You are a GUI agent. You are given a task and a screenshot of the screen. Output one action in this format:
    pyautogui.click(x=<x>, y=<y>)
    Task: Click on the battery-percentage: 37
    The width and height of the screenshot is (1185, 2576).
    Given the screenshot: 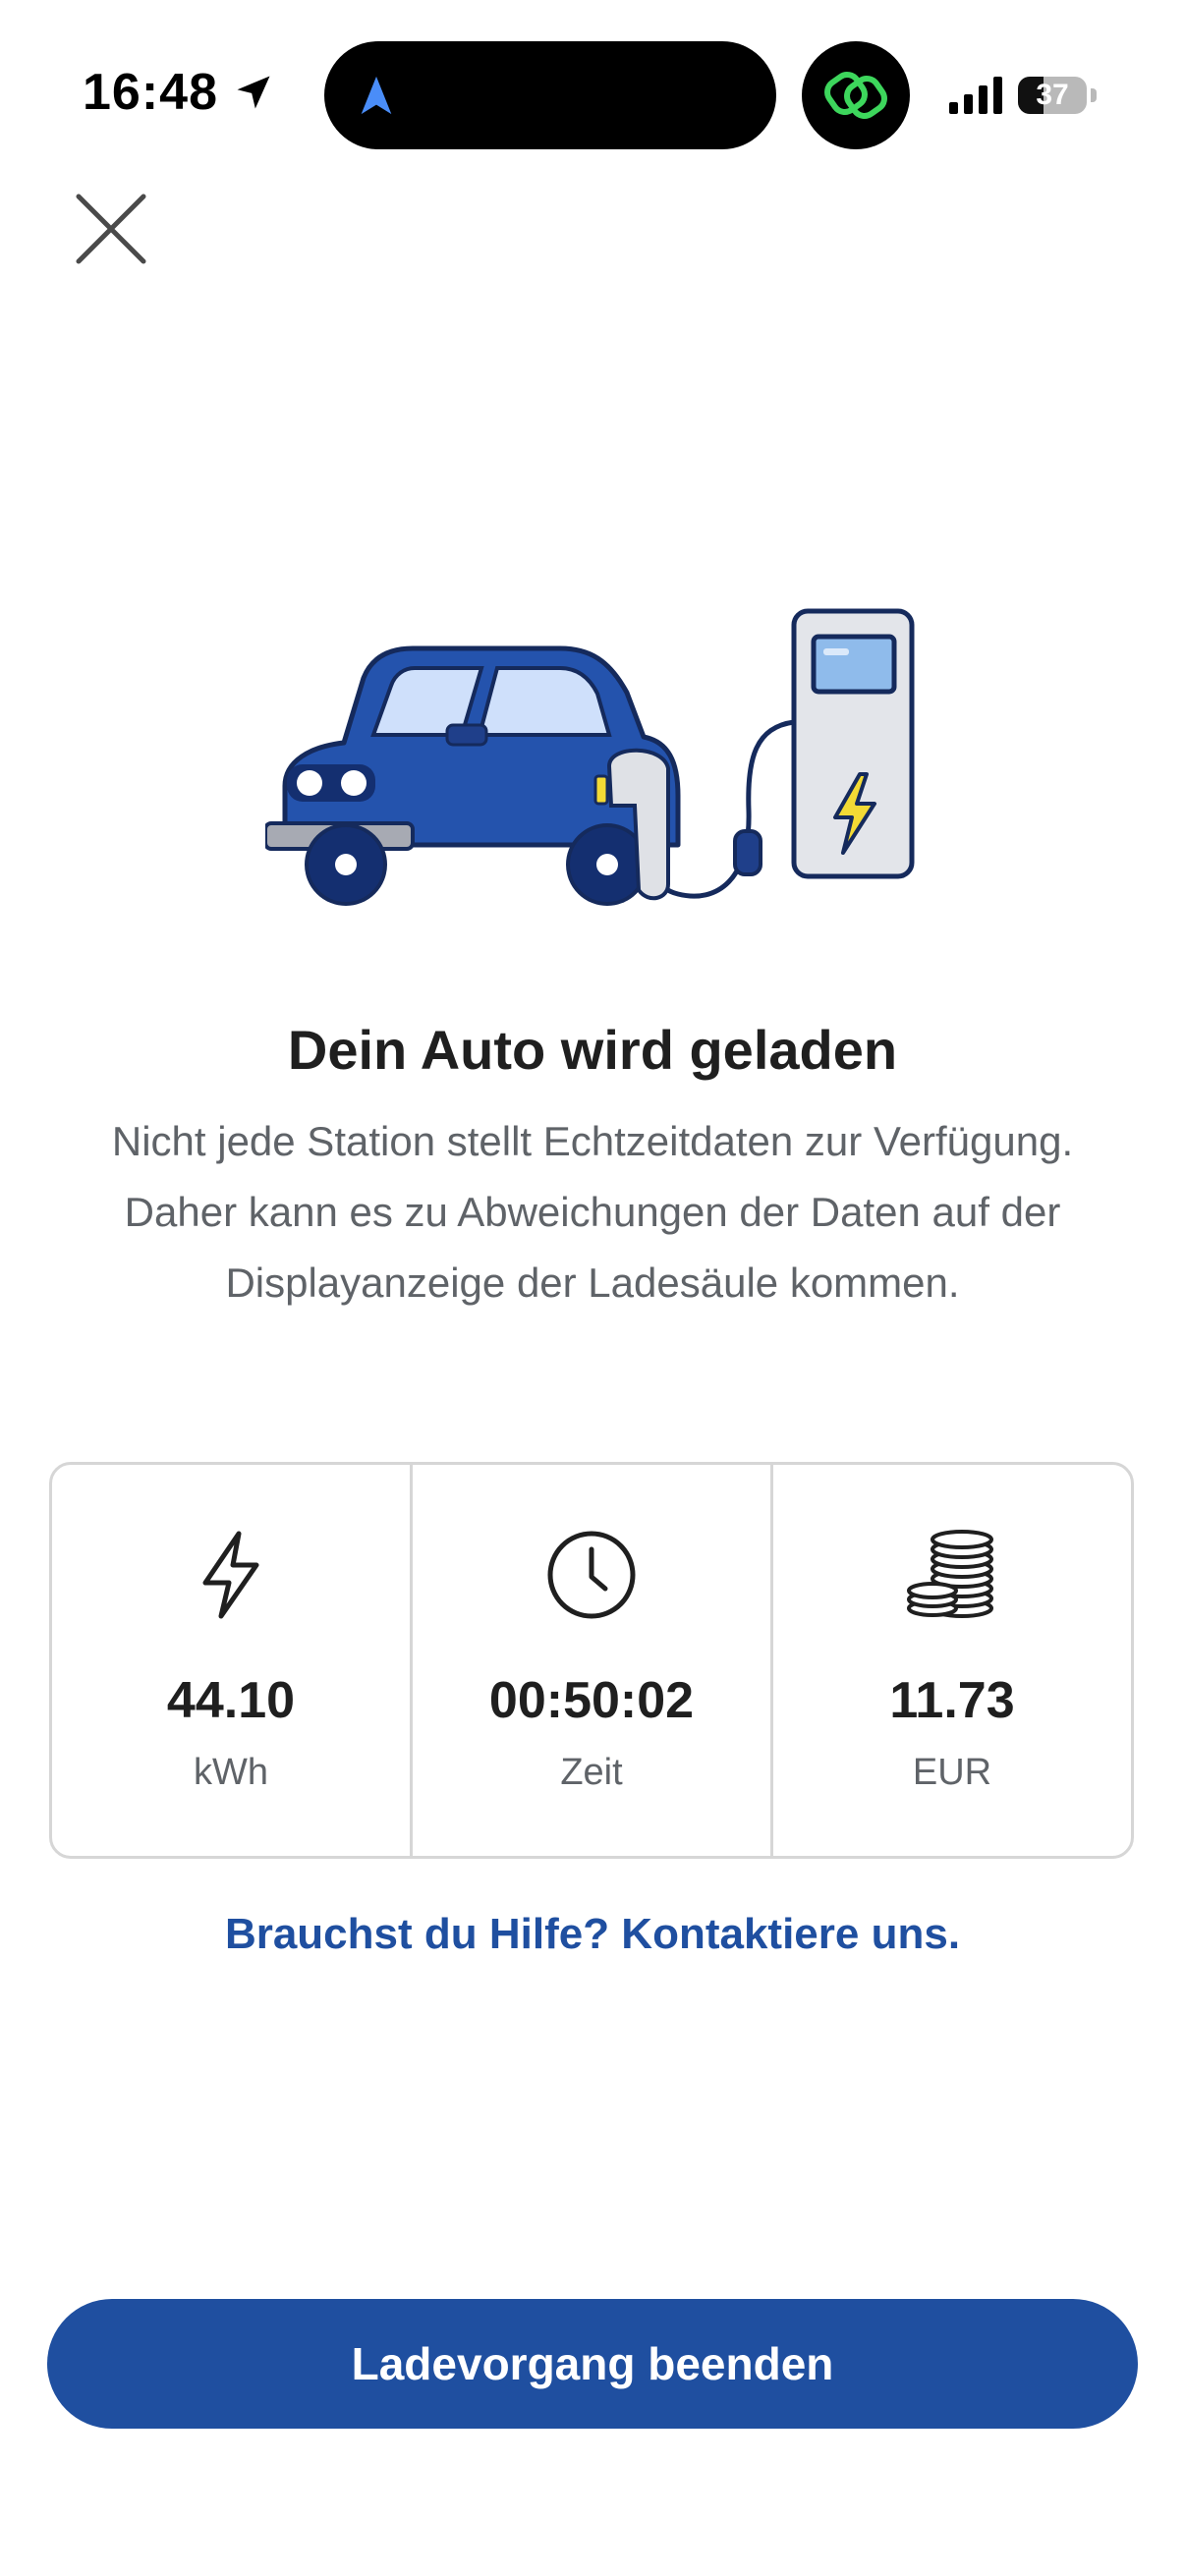 What is the action you would take?
    pyautogui.click(x=1053, y=95)
    